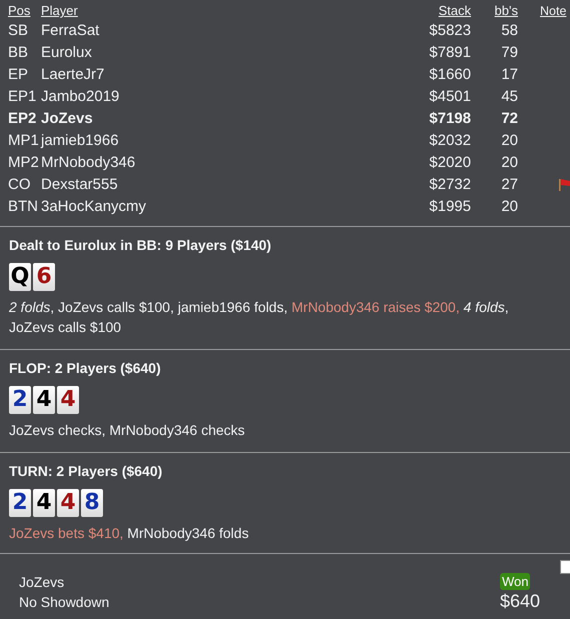 The height and width of the screenshot is (619, 570). Describe the element at coordinates (70, 30) in the screenshot. I see `table-cell: FerraSat` at that location.